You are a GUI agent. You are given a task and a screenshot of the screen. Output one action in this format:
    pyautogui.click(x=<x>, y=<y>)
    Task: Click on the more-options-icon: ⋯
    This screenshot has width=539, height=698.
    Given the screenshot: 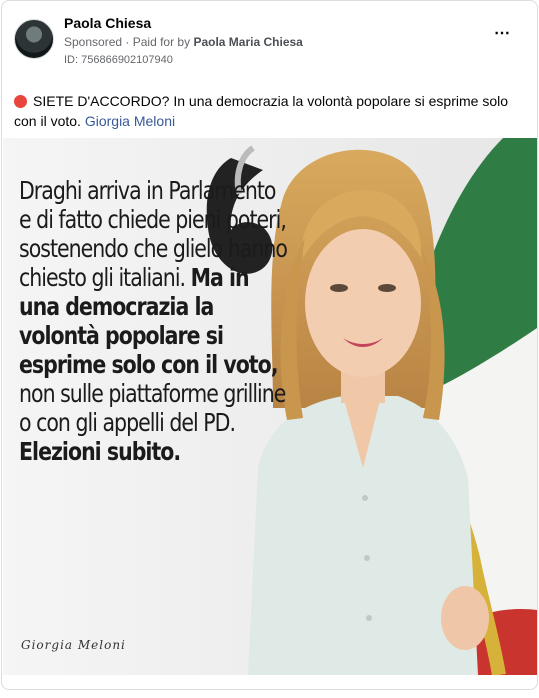 What is the action you would take?
    pyautogui.click(x=502, y=33)
    